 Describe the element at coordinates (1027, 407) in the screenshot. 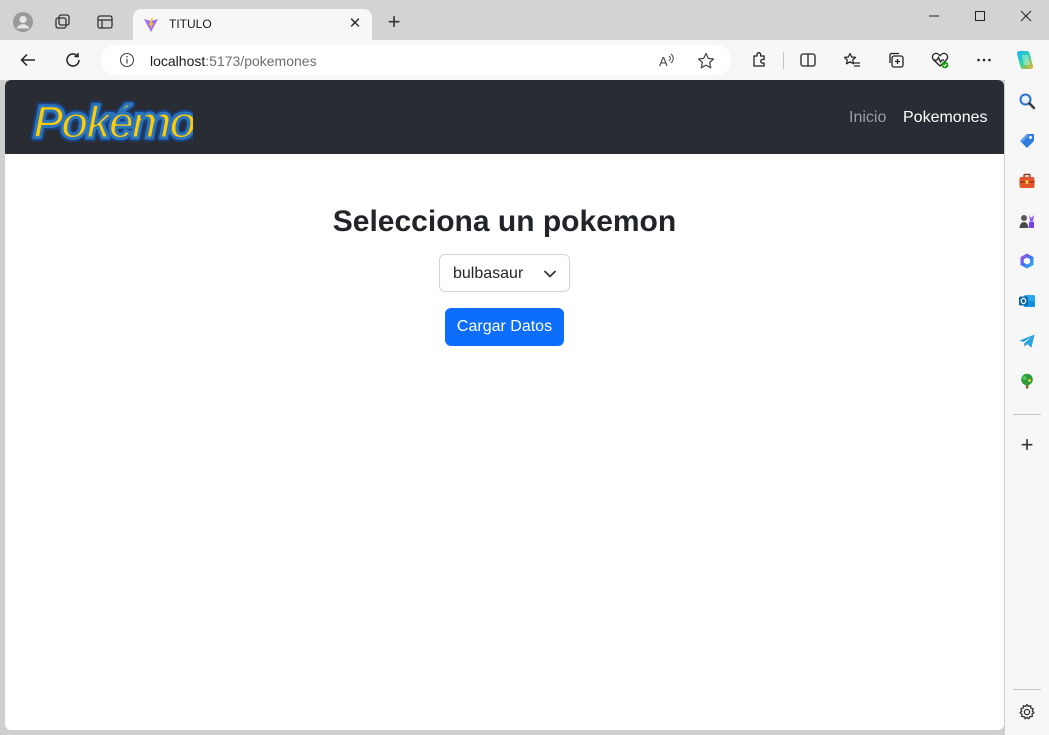

I see `edge-sidebar: +` at that location.